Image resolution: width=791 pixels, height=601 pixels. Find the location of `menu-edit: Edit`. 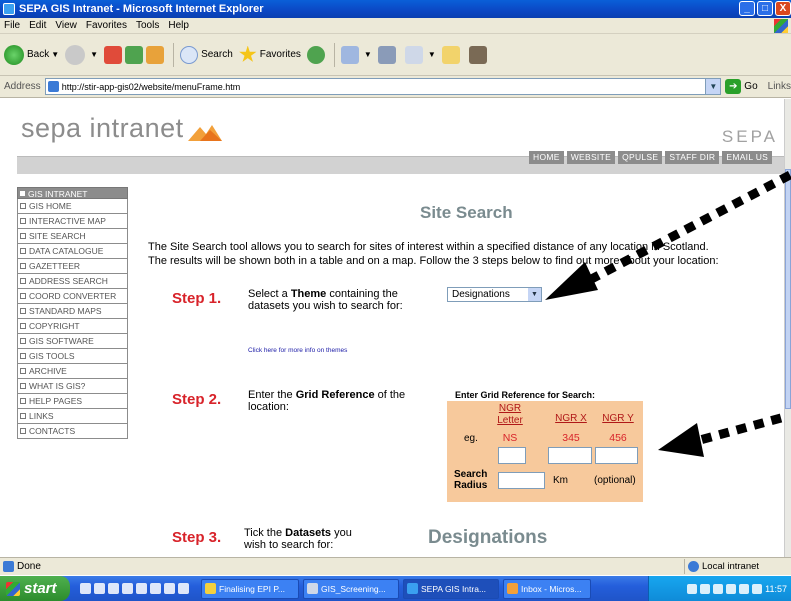

menu-edit: Edit is located at coordinates (37, 25).